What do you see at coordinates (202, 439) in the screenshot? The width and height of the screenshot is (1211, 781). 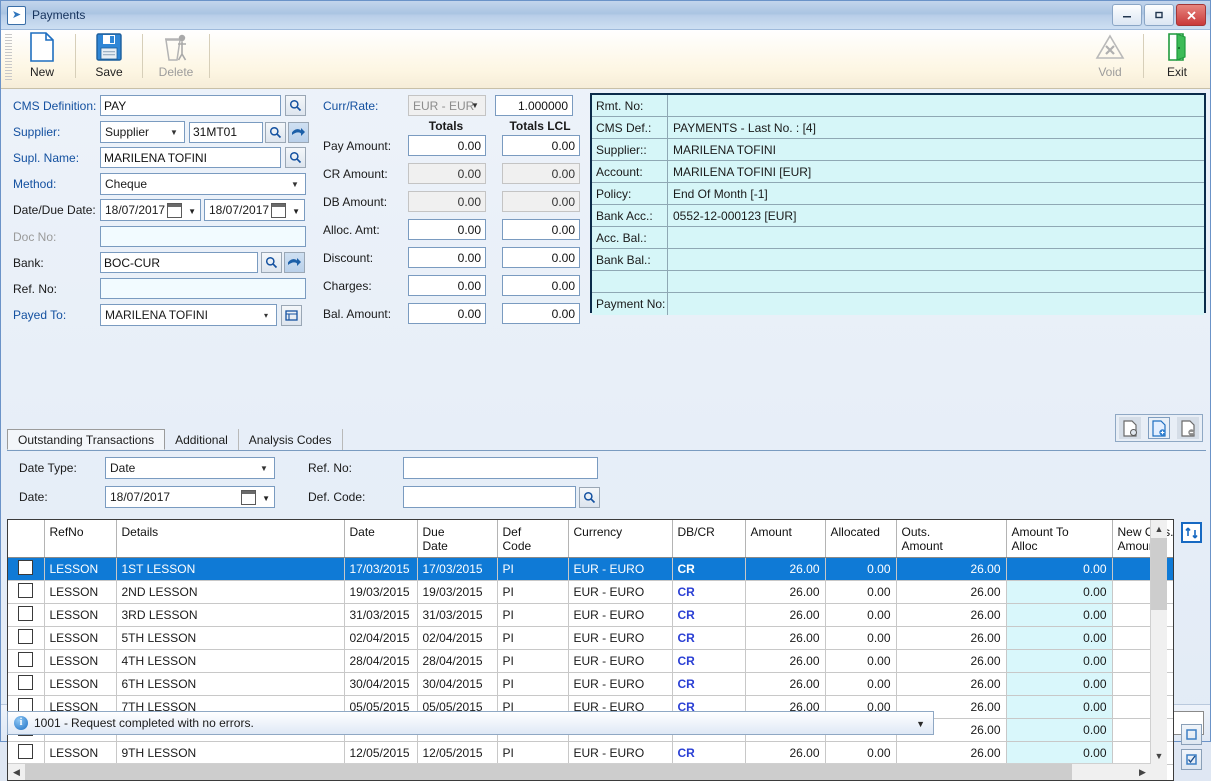 I see `tab-additional: Additional` at bounding box center [202, 439].